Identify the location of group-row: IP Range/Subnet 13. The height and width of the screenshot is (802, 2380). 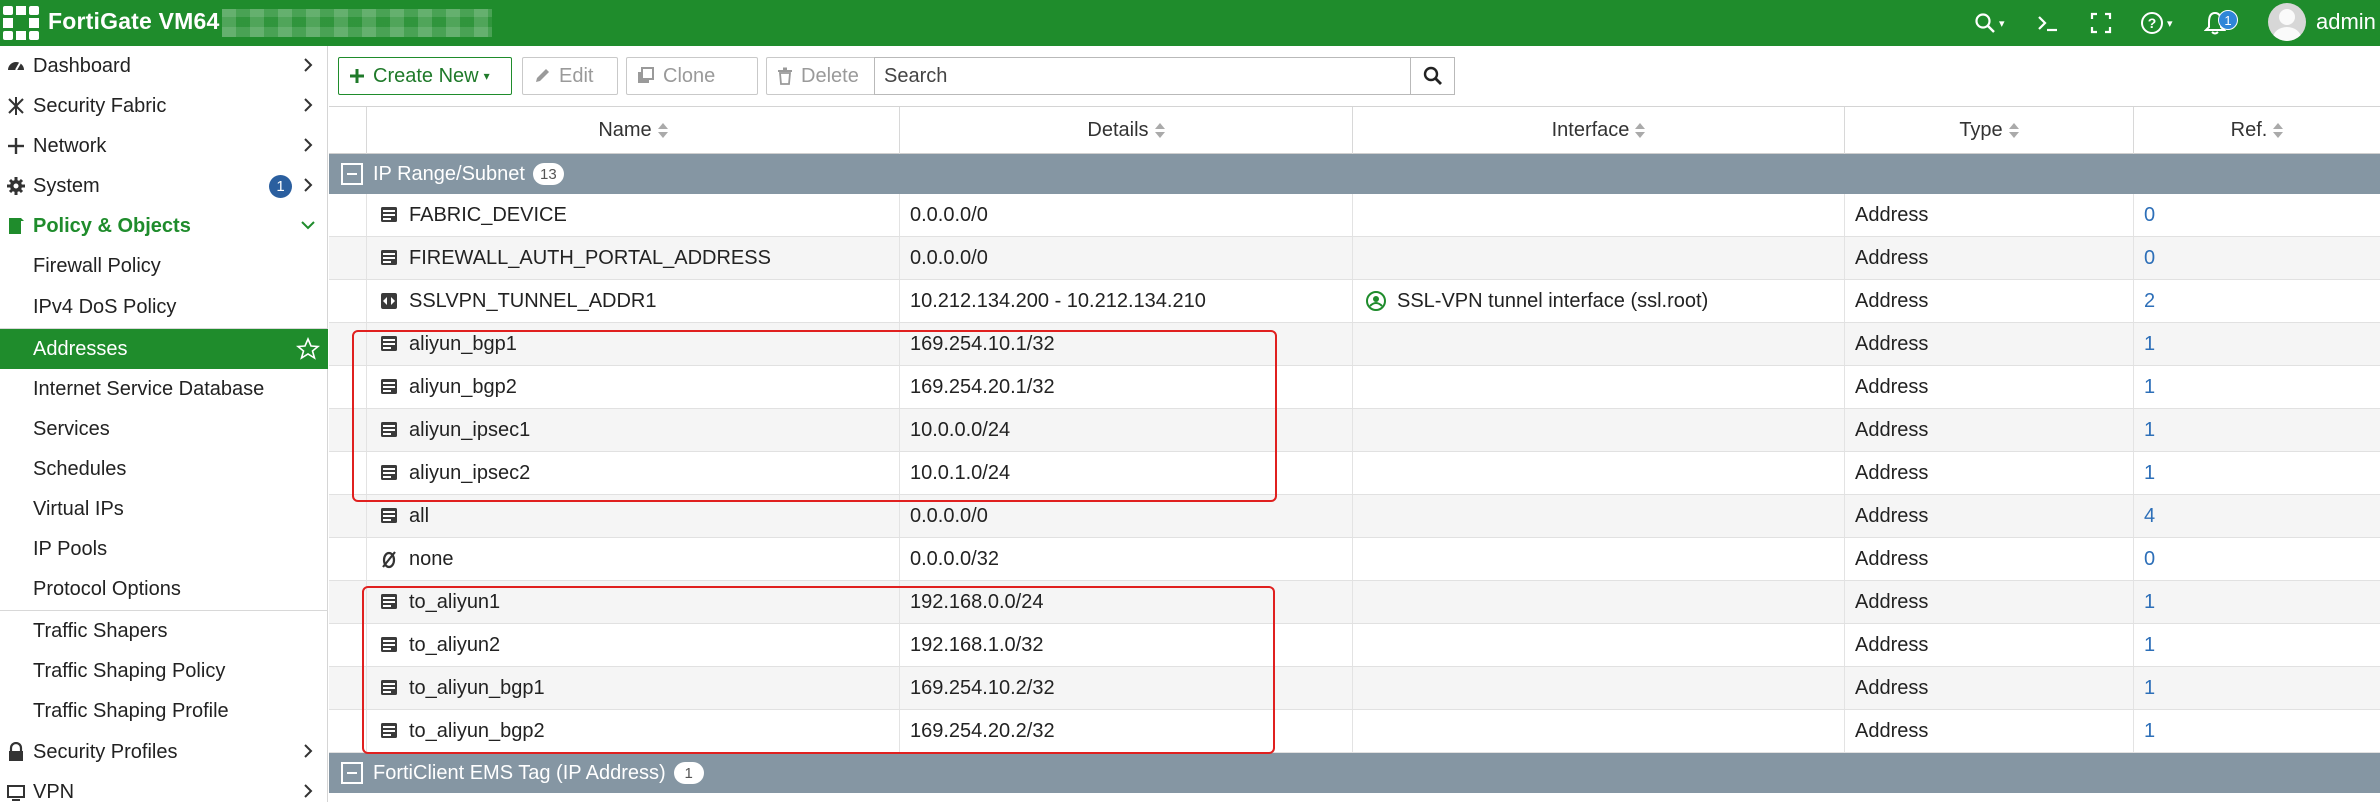
(1354, 174).